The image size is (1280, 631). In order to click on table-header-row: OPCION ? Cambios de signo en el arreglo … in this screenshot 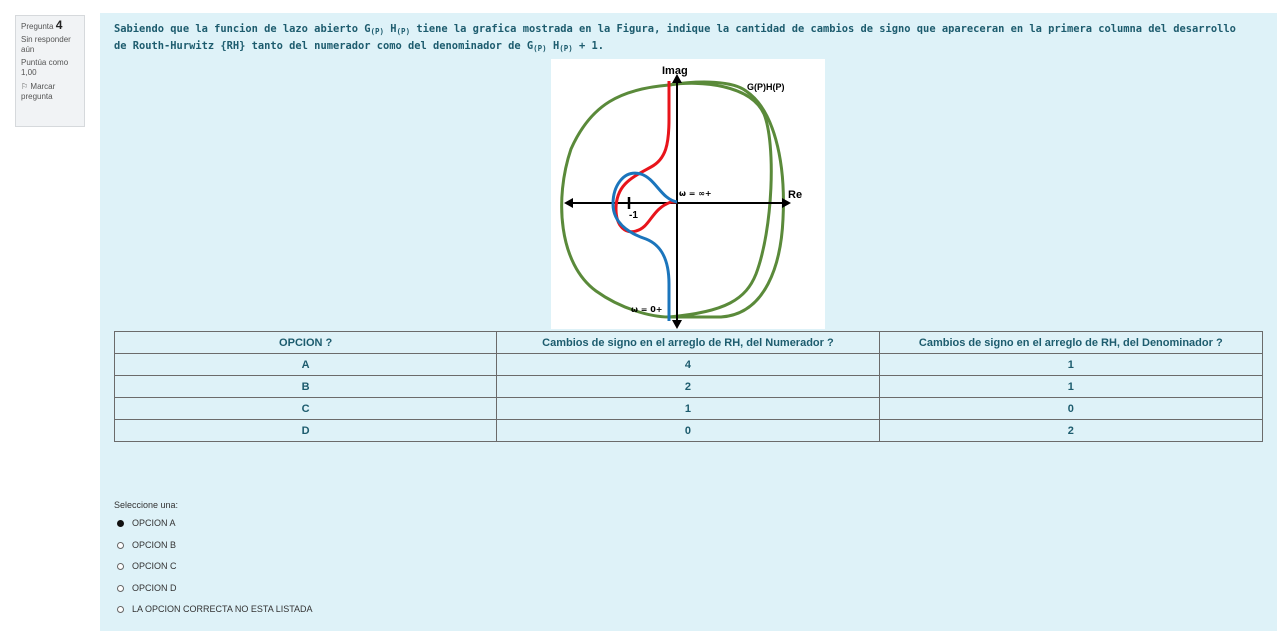, I will do `click(688, 342)`.